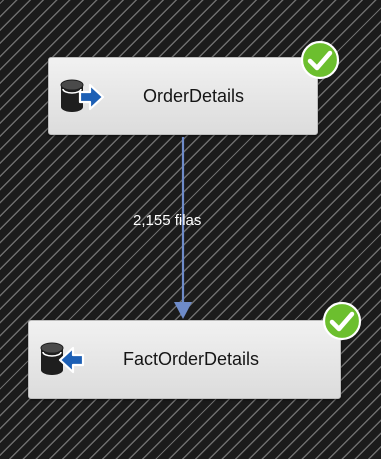  Describe the element at coordinates (194, 96) in the screenshot. I see `source-component-label: OrderDetails` at that location.